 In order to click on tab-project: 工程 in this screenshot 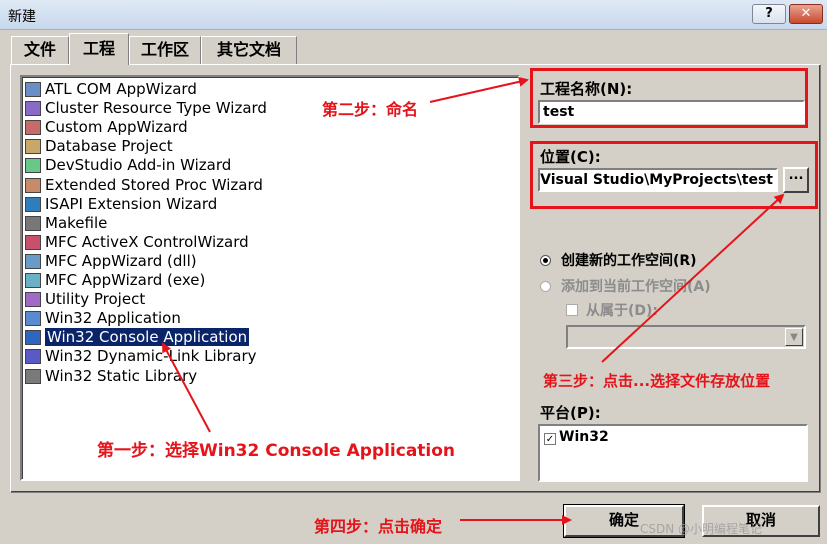, I will do `click(99, 49)`.